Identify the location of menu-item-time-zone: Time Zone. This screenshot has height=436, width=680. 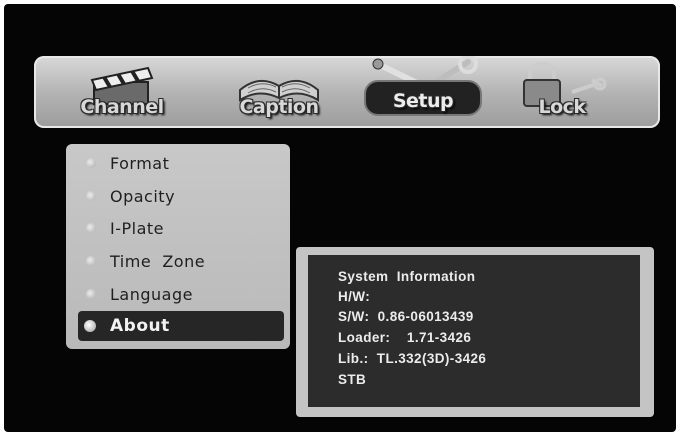
(180, 261).